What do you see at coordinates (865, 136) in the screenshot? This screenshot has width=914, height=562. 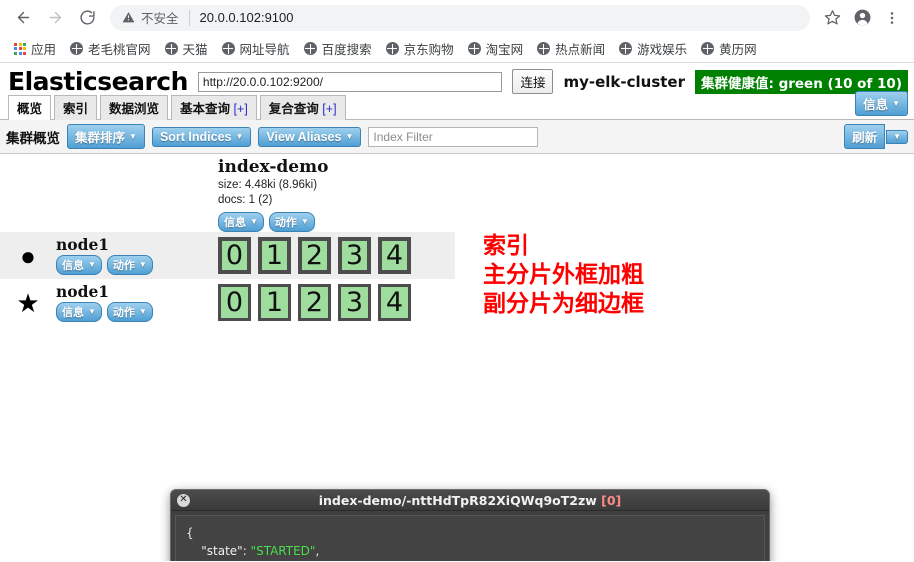 I see `refresh-button: 刷新` at bounding box center [865, 136].